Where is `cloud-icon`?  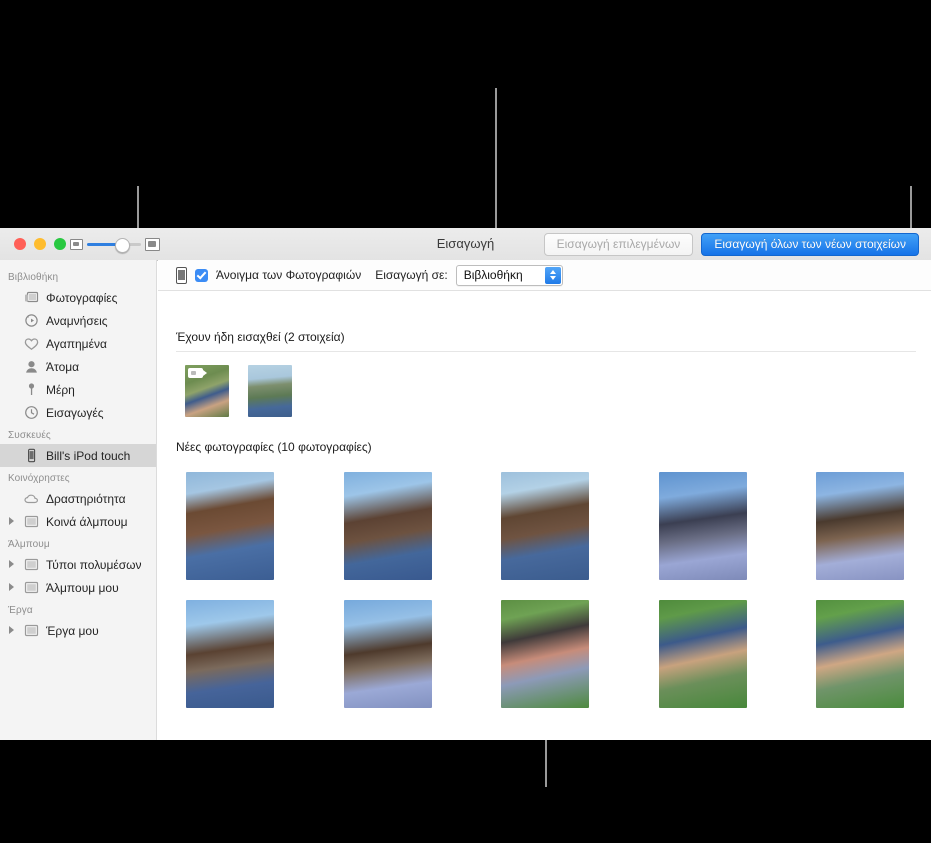 cloud-icon is located at coordinates (31, 498).